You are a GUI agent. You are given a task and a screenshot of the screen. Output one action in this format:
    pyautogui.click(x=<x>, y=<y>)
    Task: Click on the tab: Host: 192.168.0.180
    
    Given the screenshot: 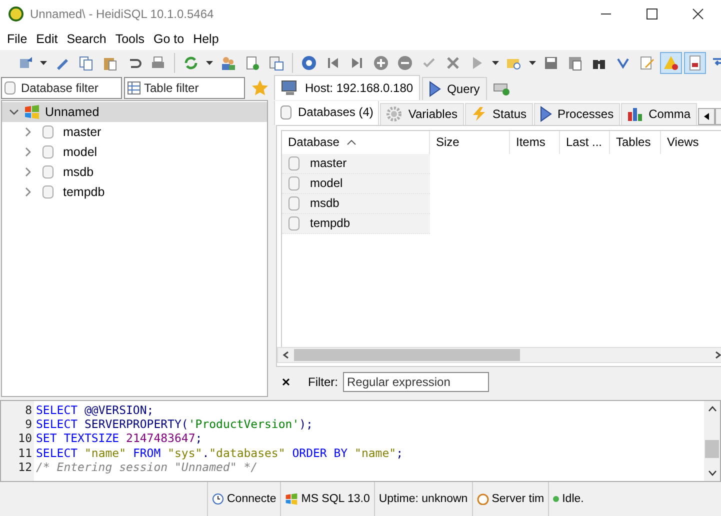 What is the action you would take?
    pyautogui.click(x=347, y=87)
    